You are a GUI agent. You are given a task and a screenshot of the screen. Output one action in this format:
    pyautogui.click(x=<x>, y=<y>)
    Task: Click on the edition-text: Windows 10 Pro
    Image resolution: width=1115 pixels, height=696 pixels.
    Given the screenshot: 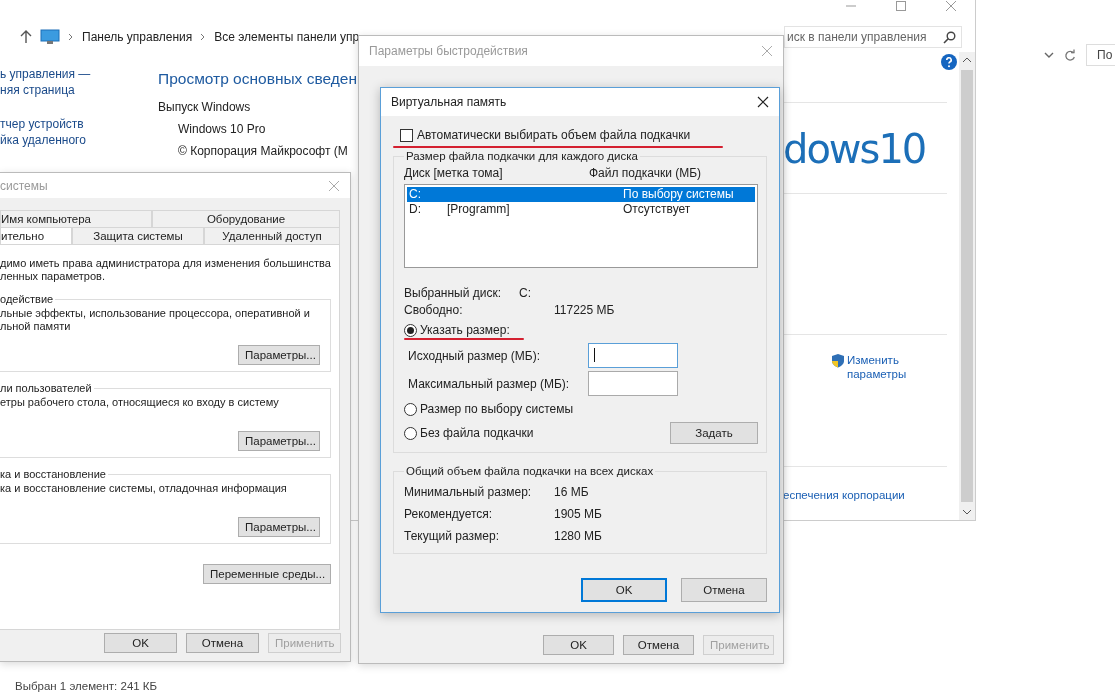 What is the action you would take?
    pyautogui.click(x=222, y=129)
    